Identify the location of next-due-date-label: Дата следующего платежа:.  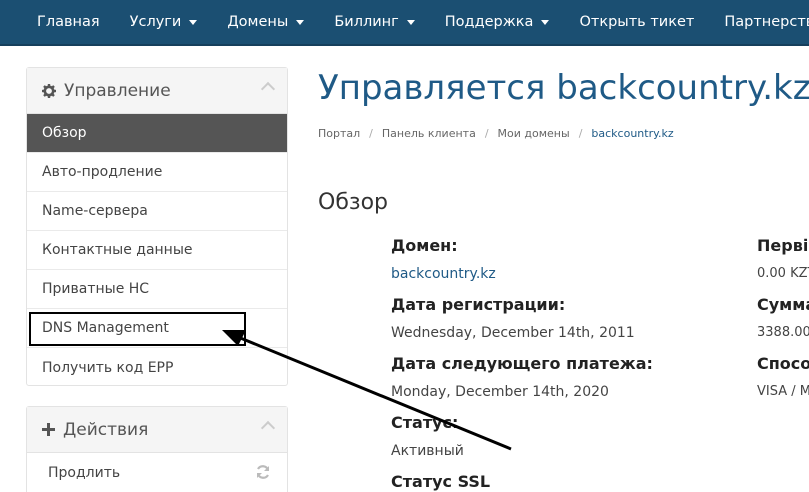
(522, 363).